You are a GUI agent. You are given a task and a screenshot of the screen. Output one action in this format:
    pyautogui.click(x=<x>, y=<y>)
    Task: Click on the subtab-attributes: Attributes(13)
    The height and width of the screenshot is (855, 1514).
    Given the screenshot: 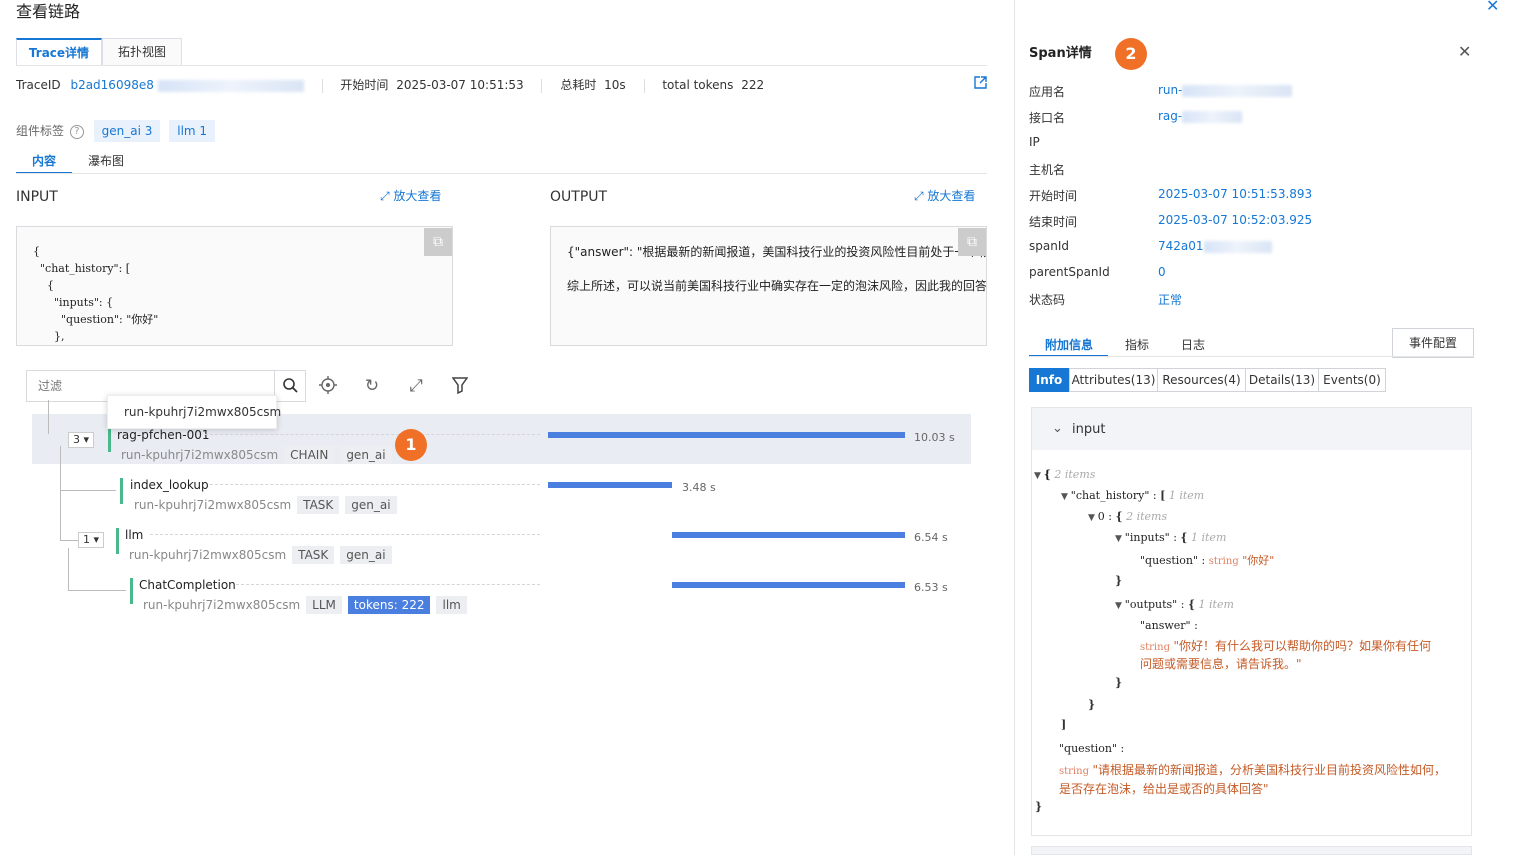 What is the action you would take?
    pyautogui.click(x=1113, y=380)
    